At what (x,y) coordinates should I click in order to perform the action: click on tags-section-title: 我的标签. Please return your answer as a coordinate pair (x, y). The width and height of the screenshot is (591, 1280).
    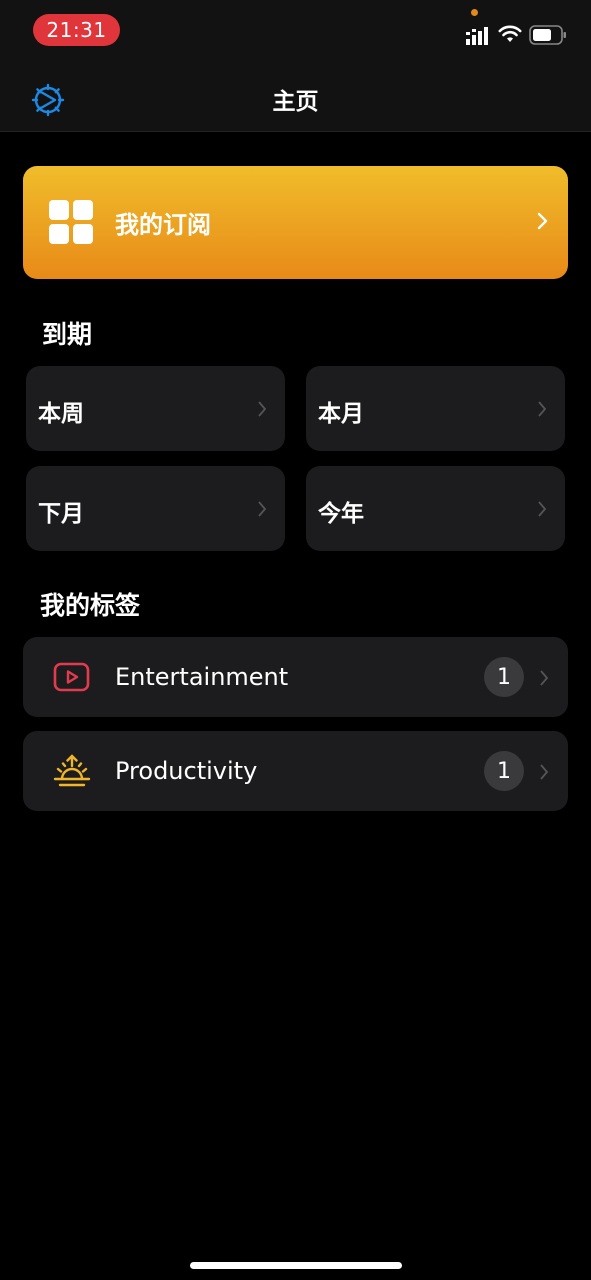
    Looking at the image, I should click on (90, 605).